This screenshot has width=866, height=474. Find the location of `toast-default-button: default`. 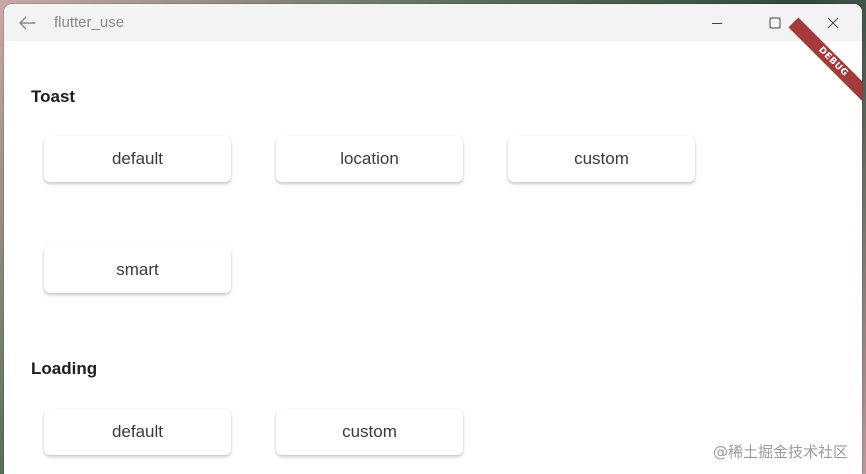

toast-default-button: default is located at coordinates (137, 159).